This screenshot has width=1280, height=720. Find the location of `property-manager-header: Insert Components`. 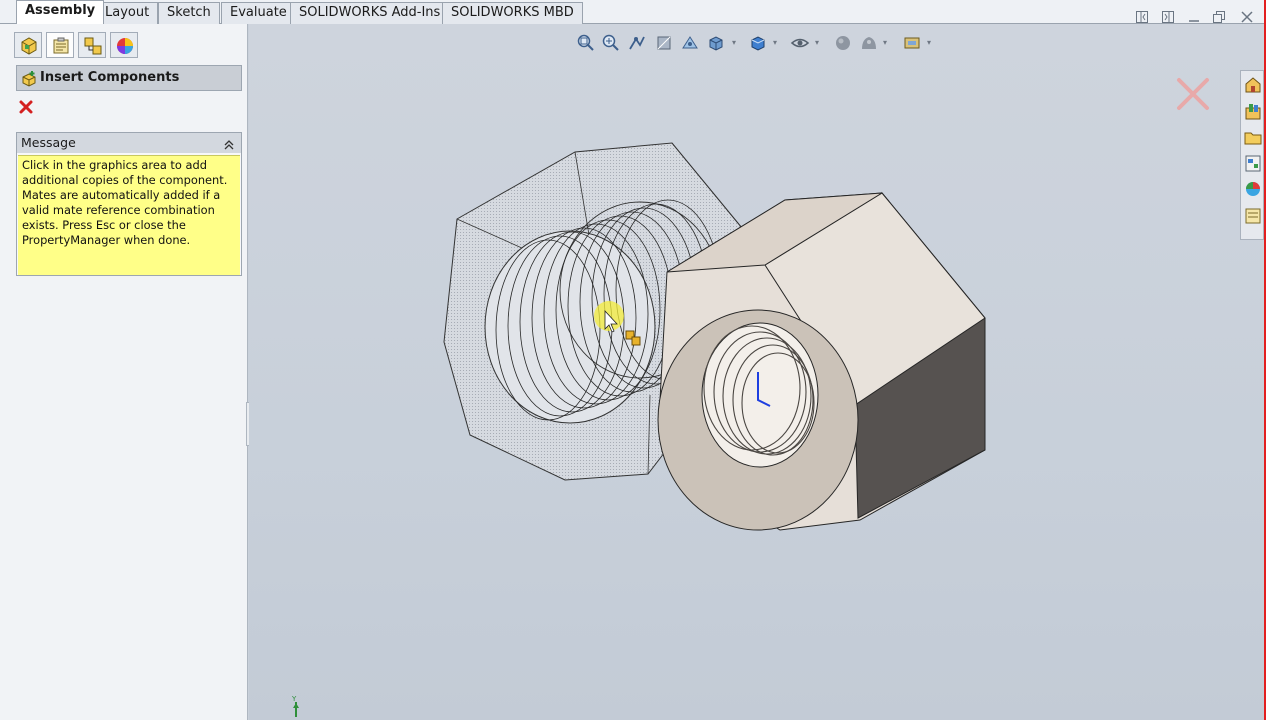

property-manager-header: Insert Components is located at coordinates (129, 78).